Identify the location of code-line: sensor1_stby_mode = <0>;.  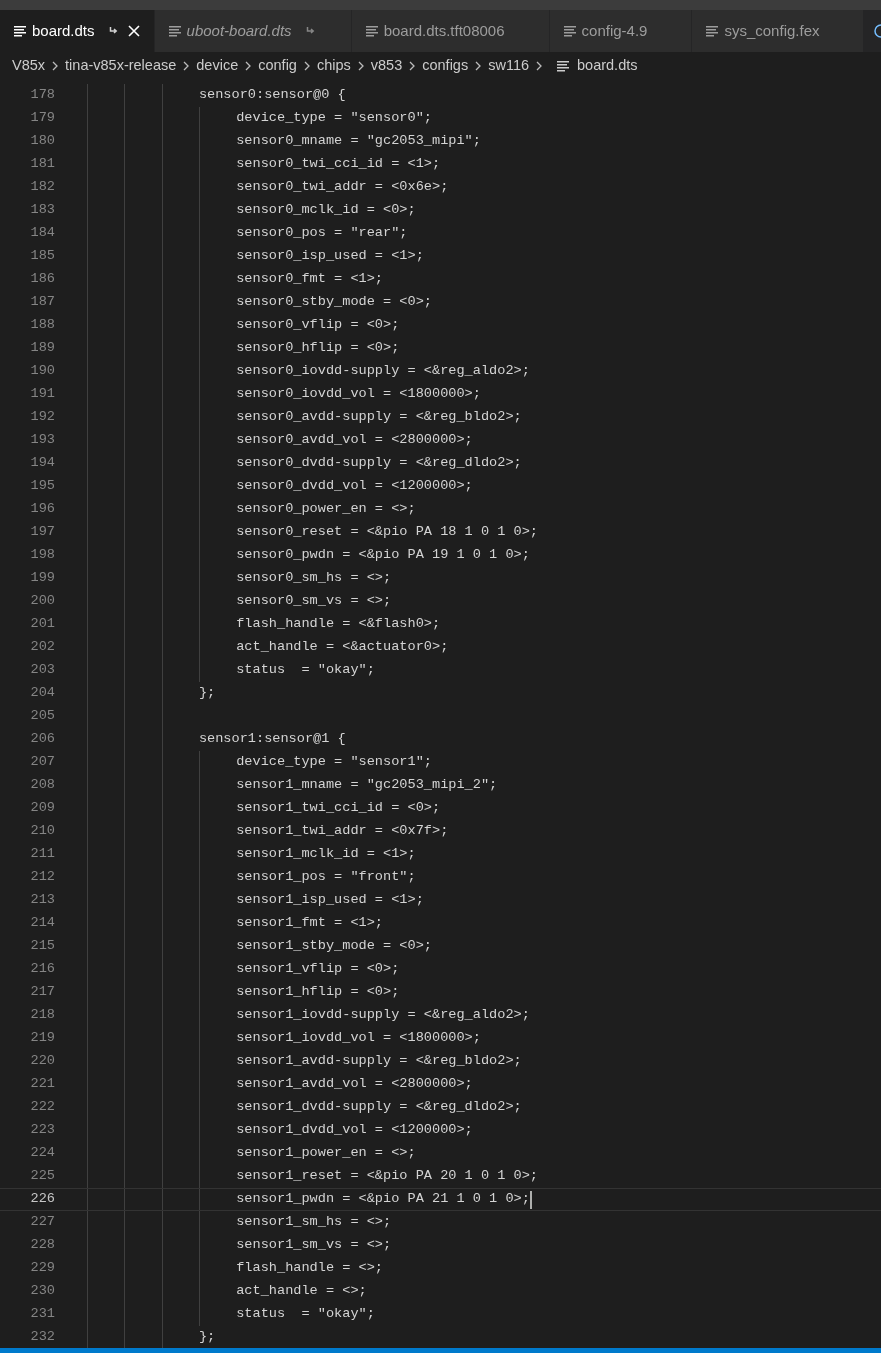
(334, 946).